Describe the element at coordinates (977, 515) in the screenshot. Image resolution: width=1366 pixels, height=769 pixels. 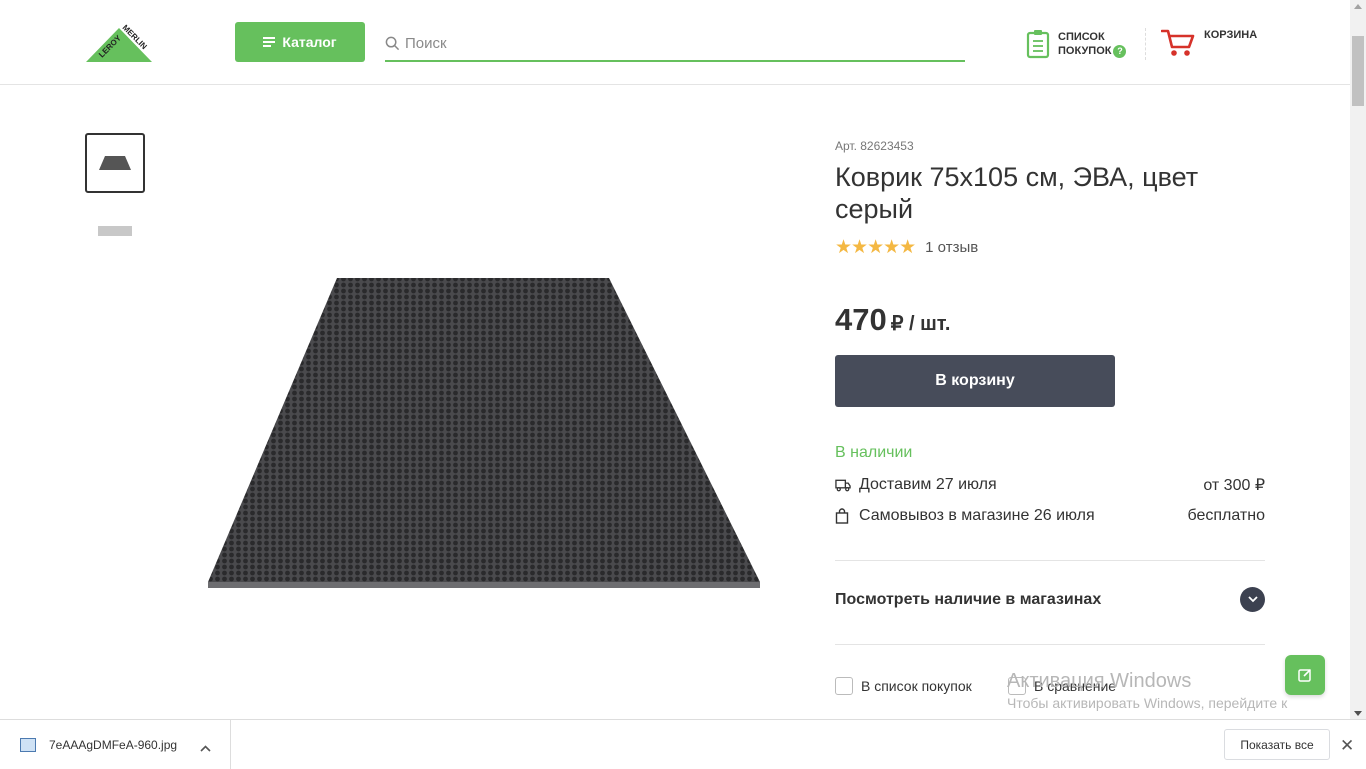
I see `pickup-label: Самовывоз в магазине 26 июля` at that location.